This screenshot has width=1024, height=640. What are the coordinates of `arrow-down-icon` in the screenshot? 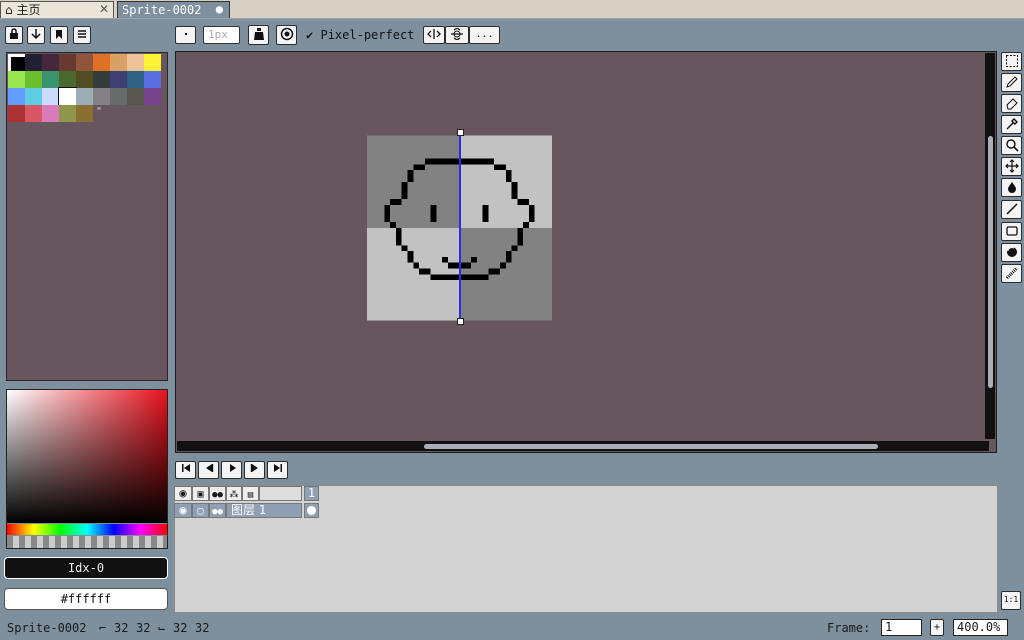 It's located at (36, 34).